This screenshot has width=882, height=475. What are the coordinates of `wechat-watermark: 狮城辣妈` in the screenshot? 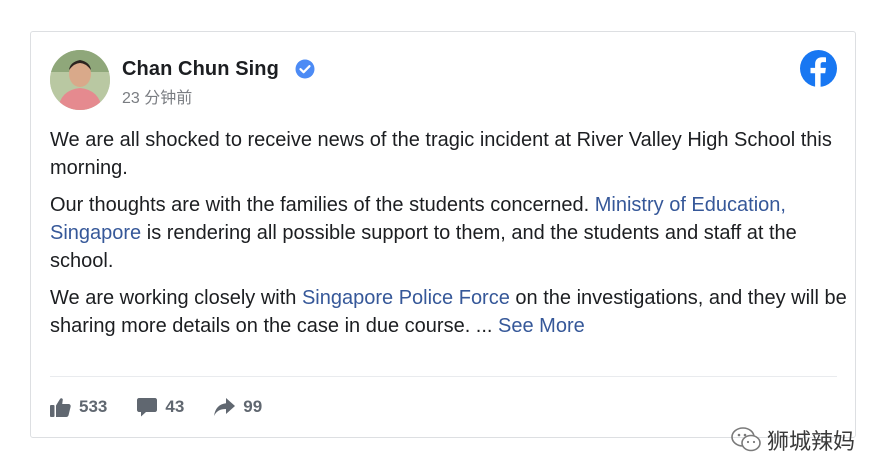 It's located at (793, 440).